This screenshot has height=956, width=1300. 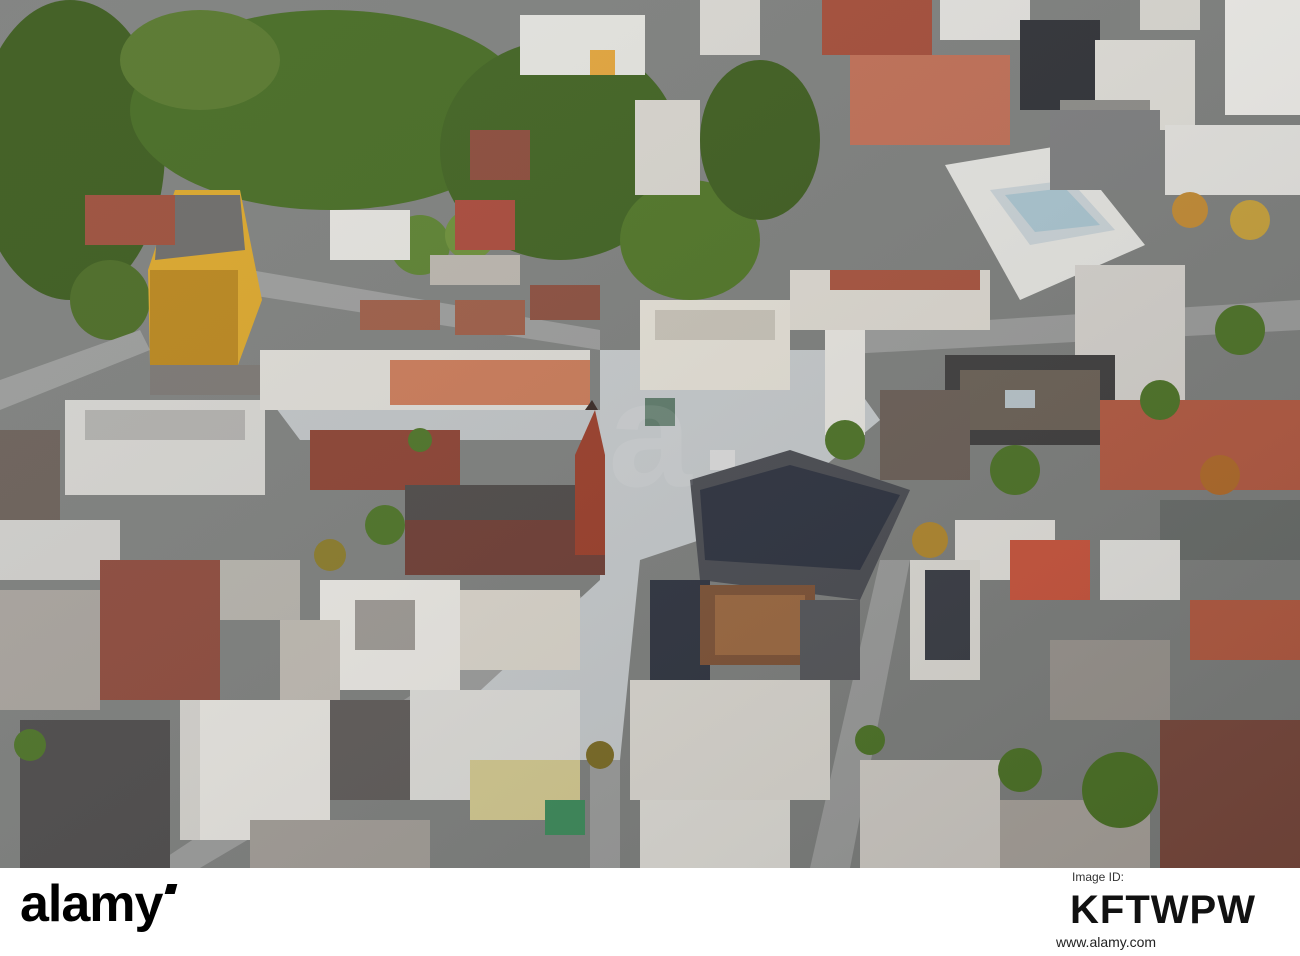 What do you see at coordinates (1106, 942) in the screenshot?
I see `footer-url: www.alamy.com` at bounding box center [1106, 942].